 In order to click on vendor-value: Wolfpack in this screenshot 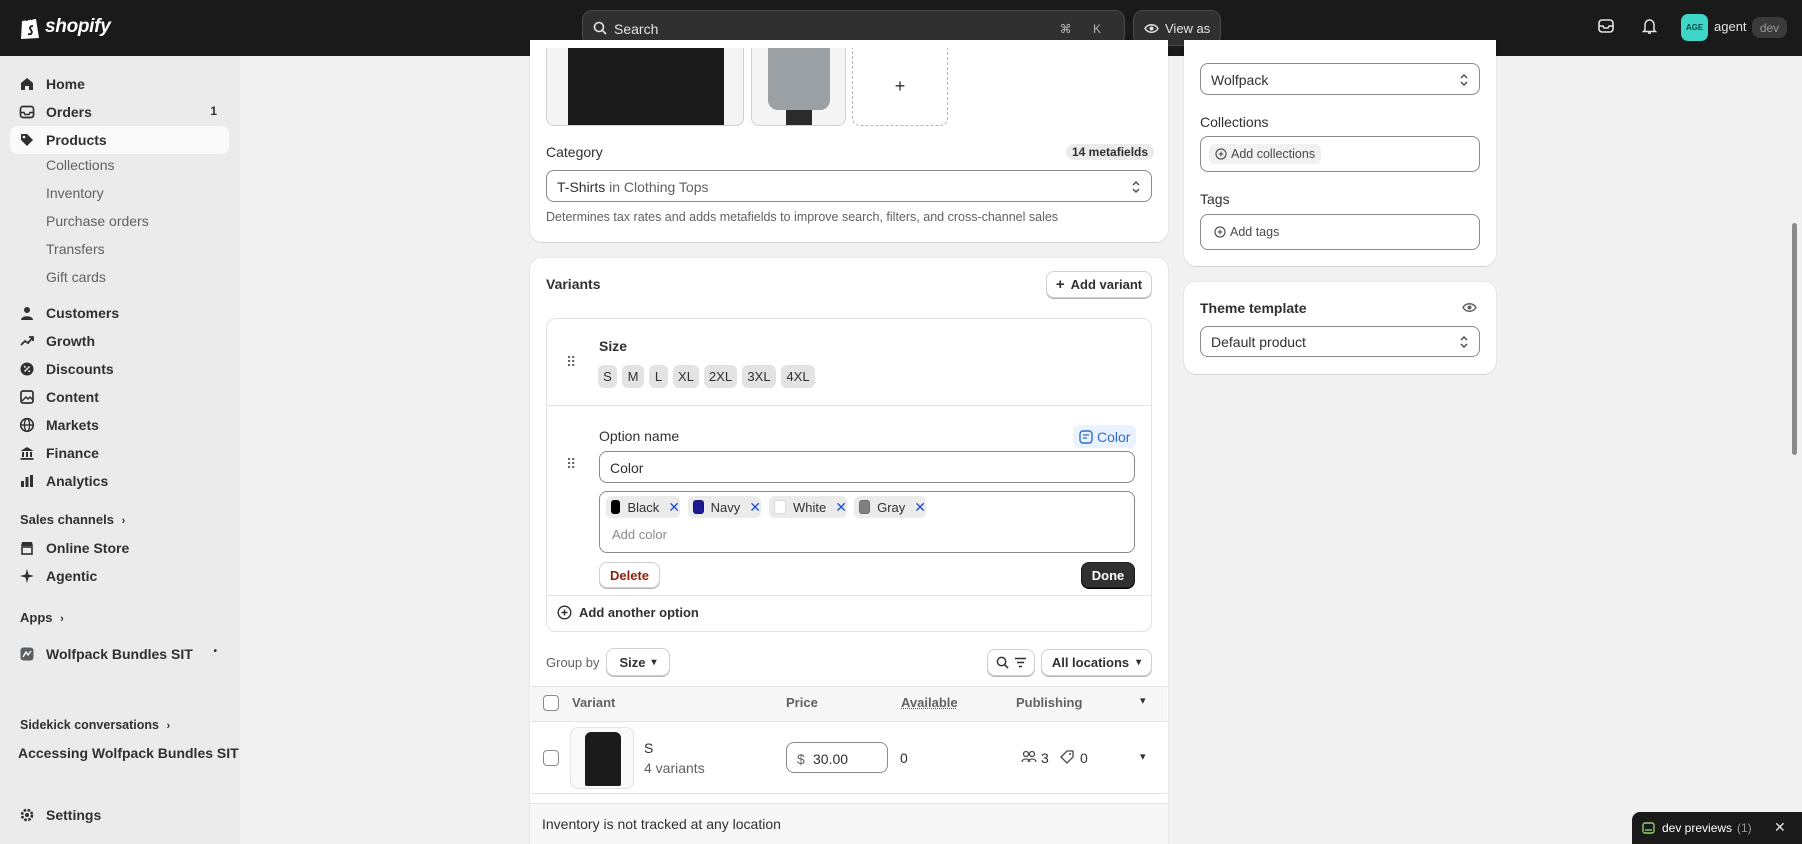, I will do `click(1240, 80)`.